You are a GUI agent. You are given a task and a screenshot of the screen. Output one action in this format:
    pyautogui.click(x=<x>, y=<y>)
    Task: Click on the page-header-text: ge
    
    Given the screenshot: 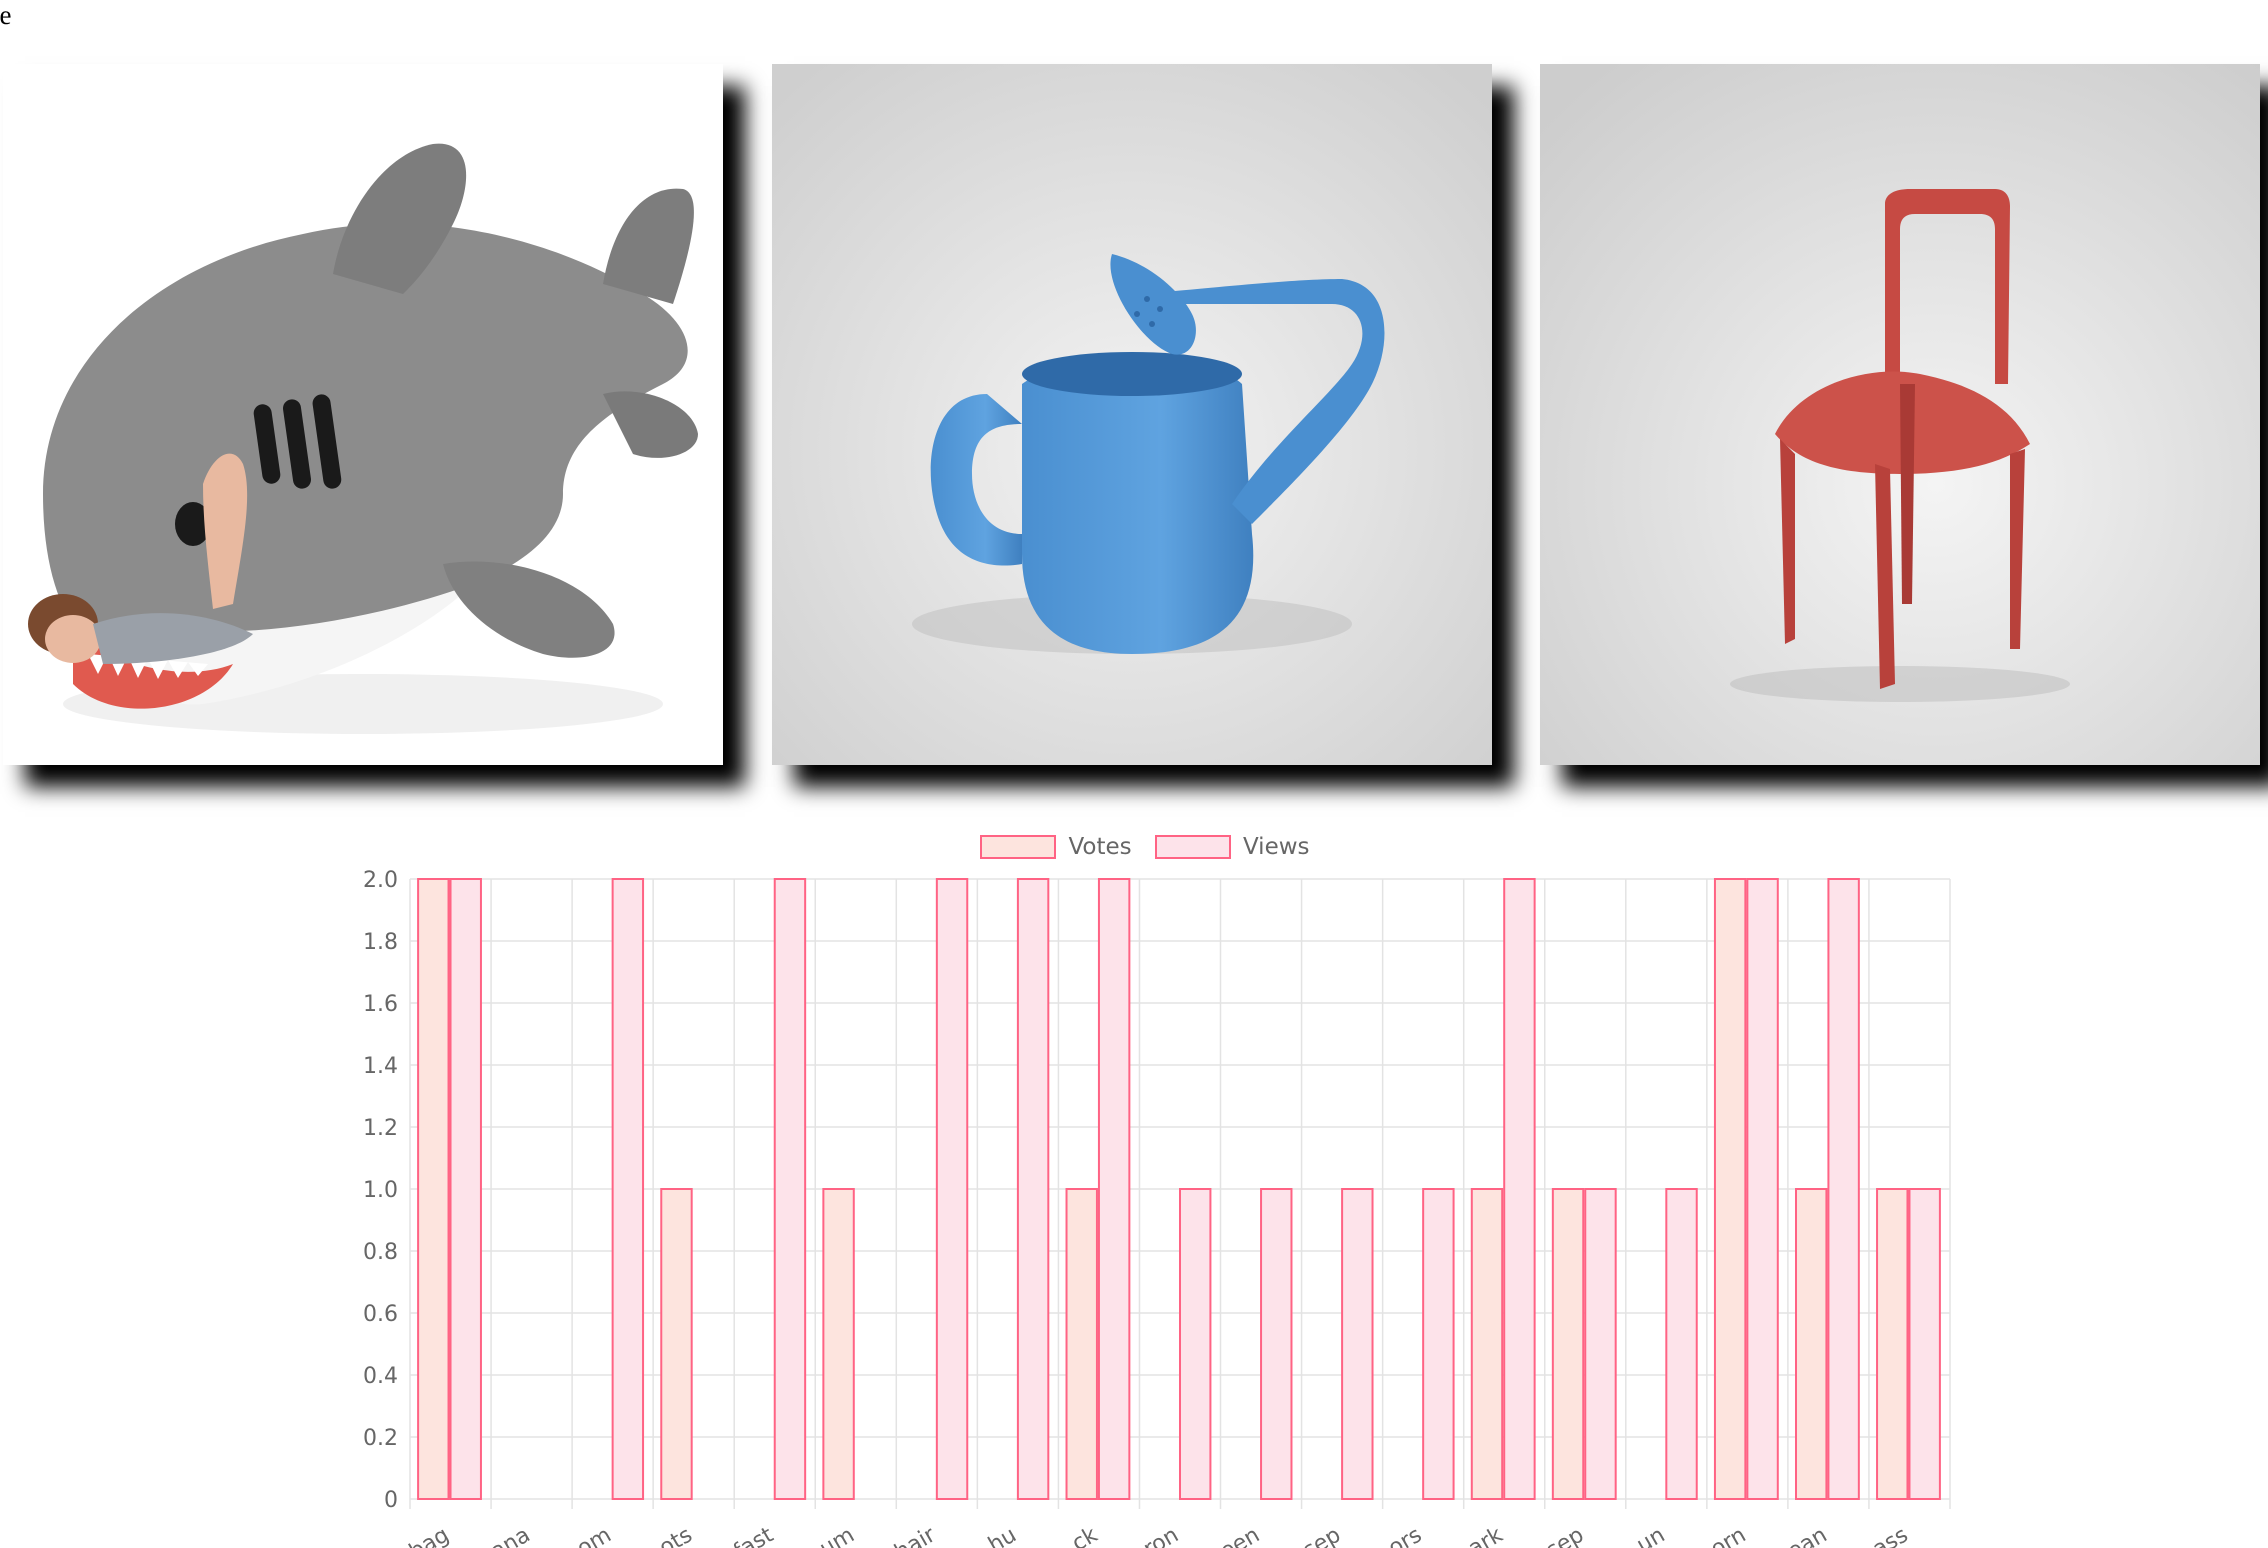 What is the action you would take?
    pyautogui.click(x=6, y=15)
    